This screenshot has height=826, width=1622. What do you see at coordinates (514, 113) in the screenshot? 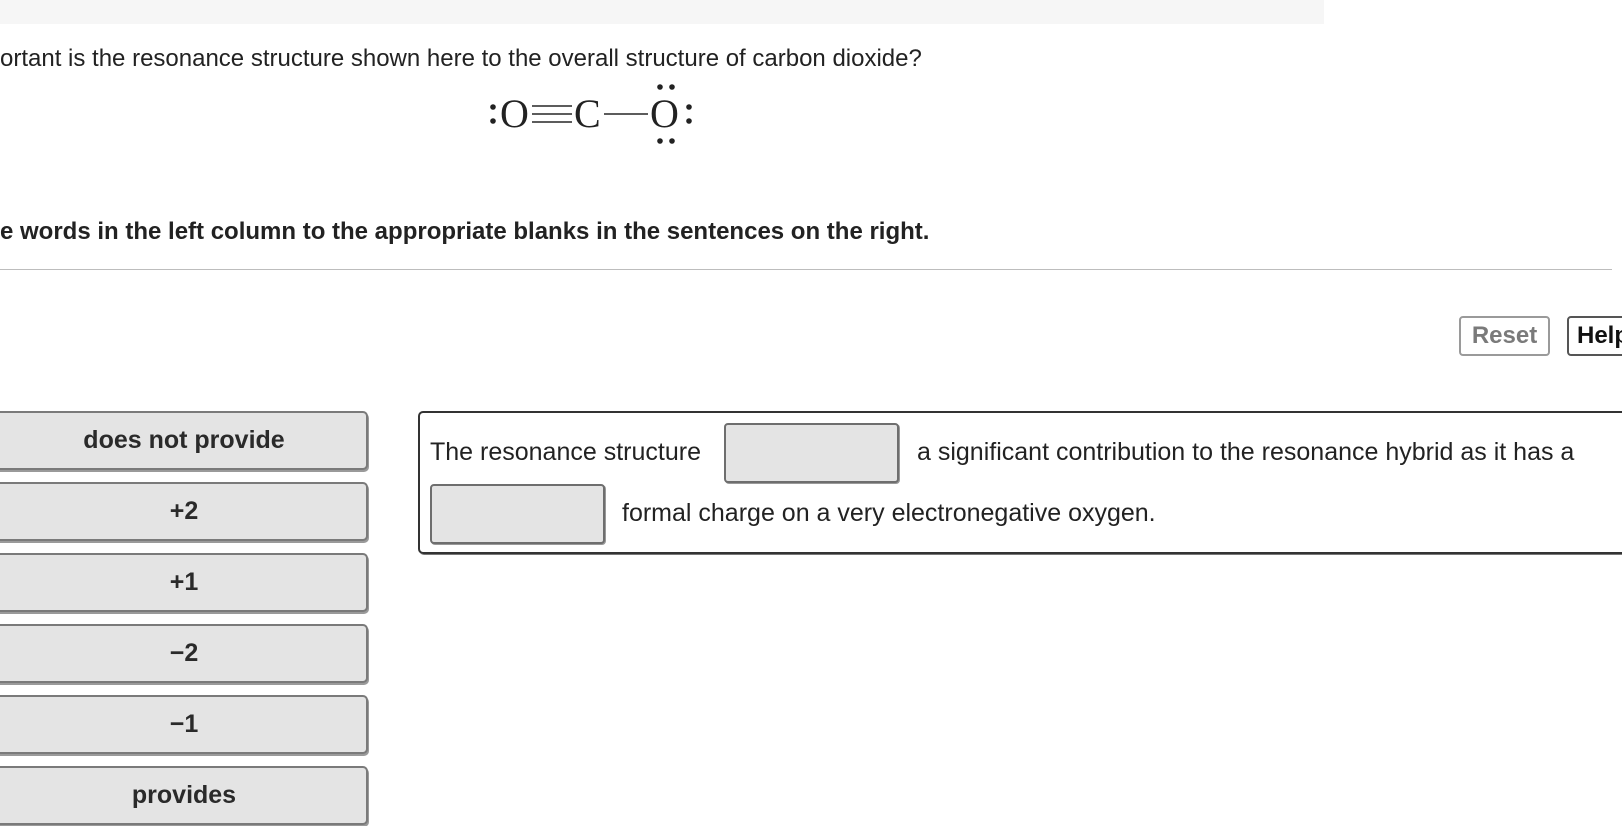
I see `atom-oxygen-left: O` at bounding box center [514, 113].